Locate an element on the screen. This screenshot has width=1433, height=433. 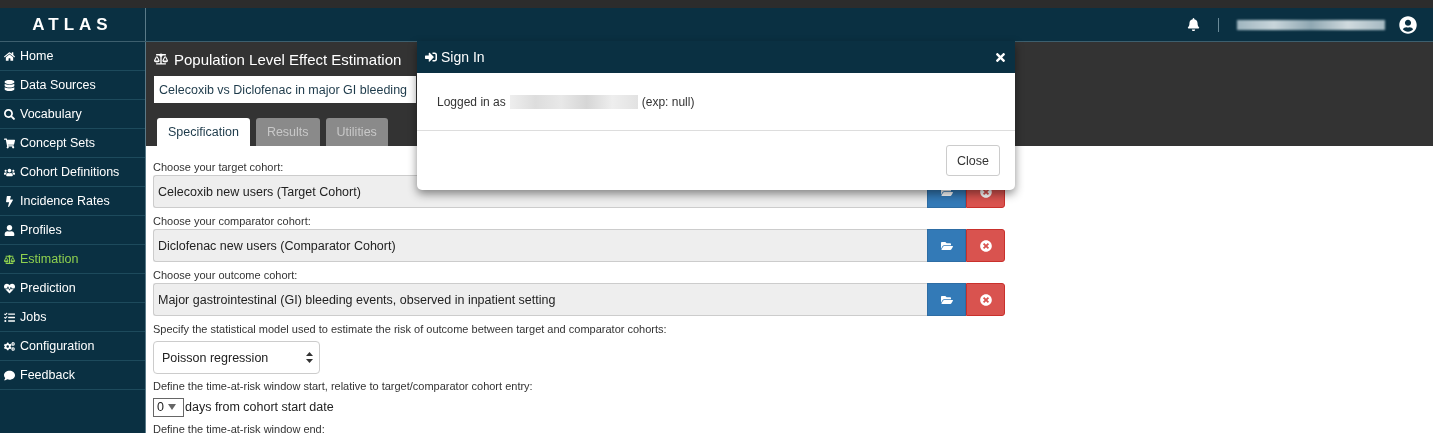
sidebar-item: Feedback is located at coordinates (72, 375).